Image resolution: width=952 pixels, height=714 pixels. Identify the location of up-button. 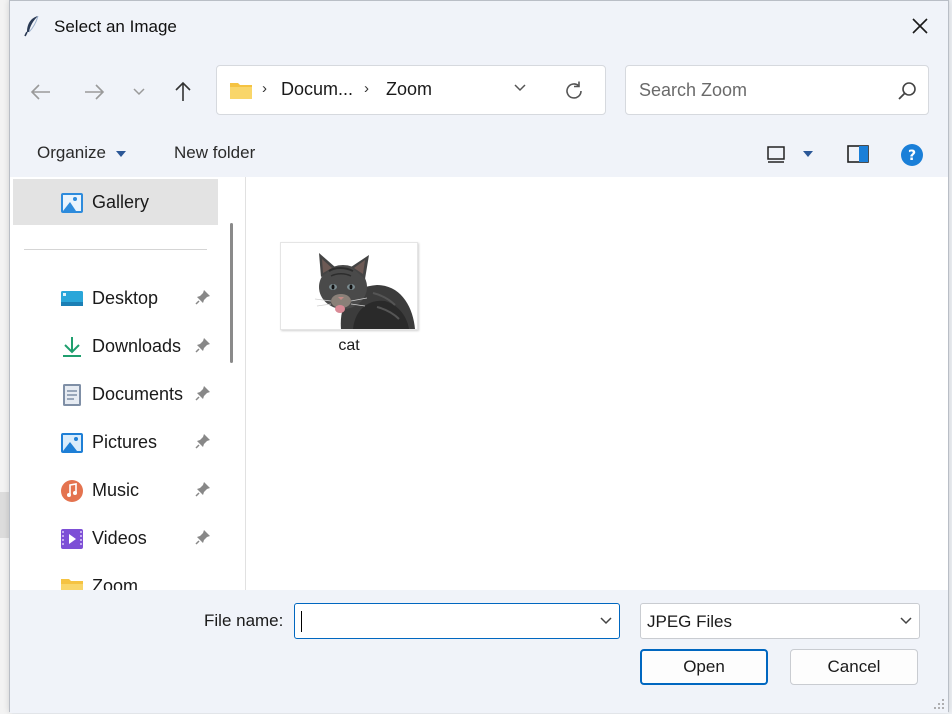
(183, 92).